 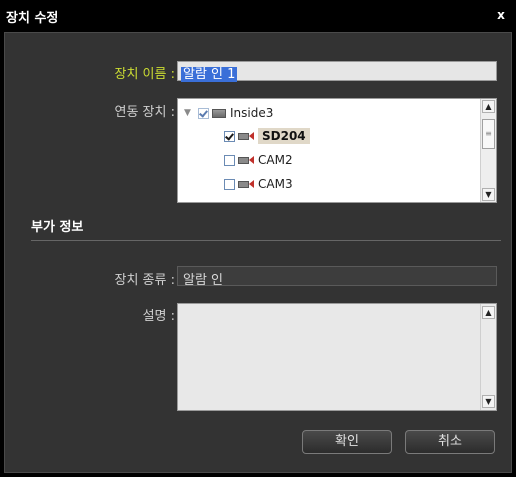 What do you see at coordinates (219, 113) in the screenshot?
I see `nvr-device-icon` at bounding box center [219, 113].